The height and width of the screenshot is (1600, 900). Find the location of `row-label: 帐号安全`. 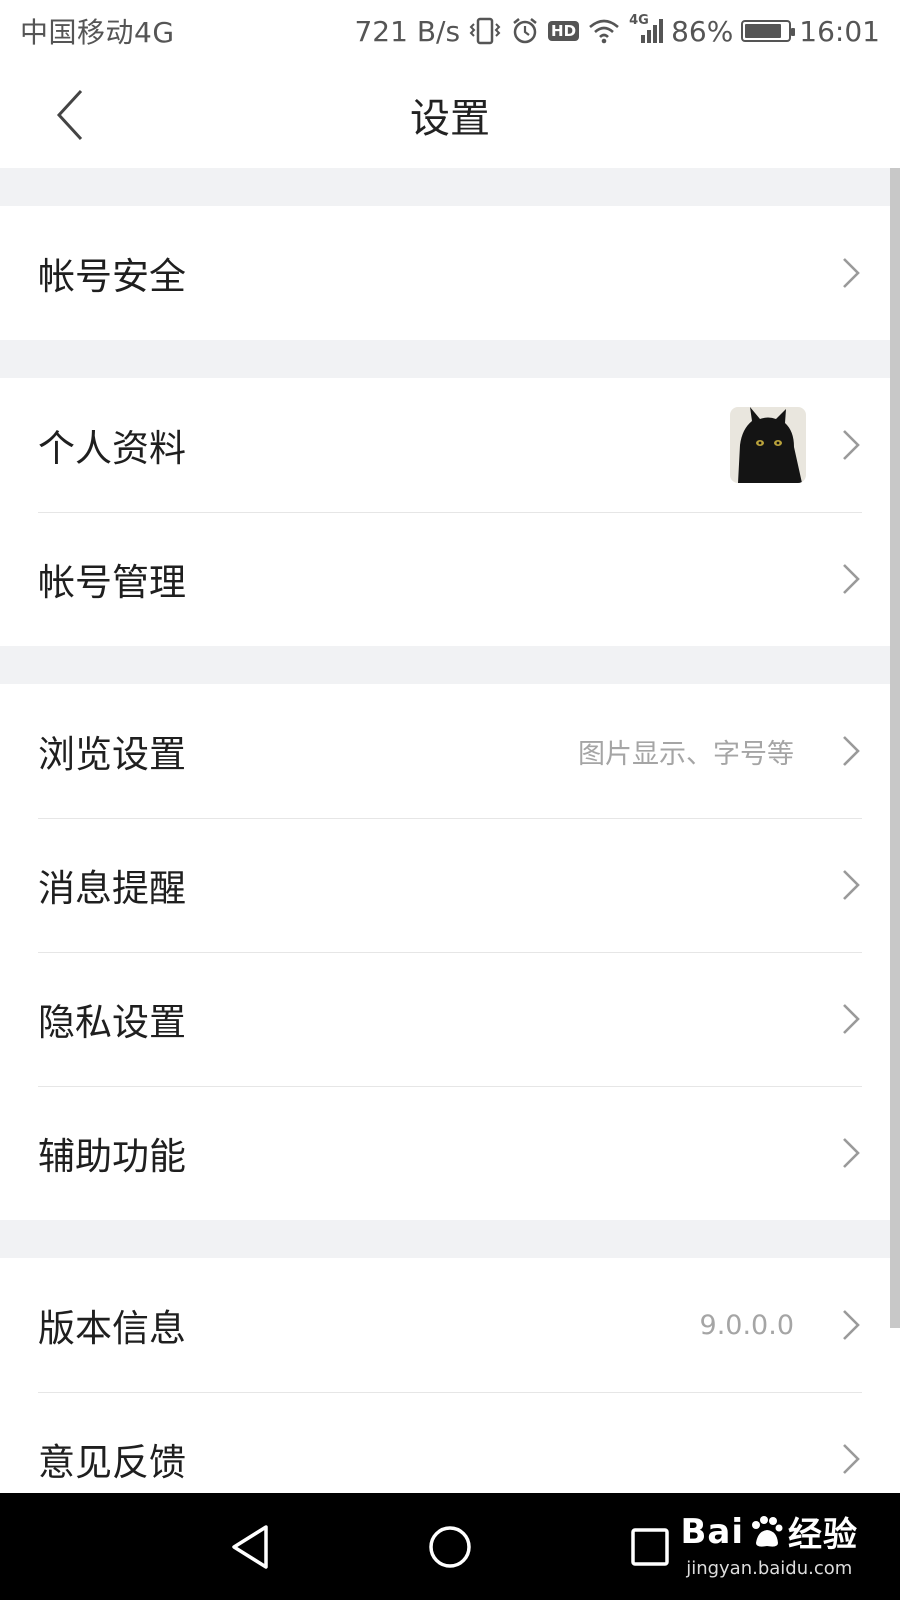

row-label: 帐号安全 is located at coordinates (112, 276).